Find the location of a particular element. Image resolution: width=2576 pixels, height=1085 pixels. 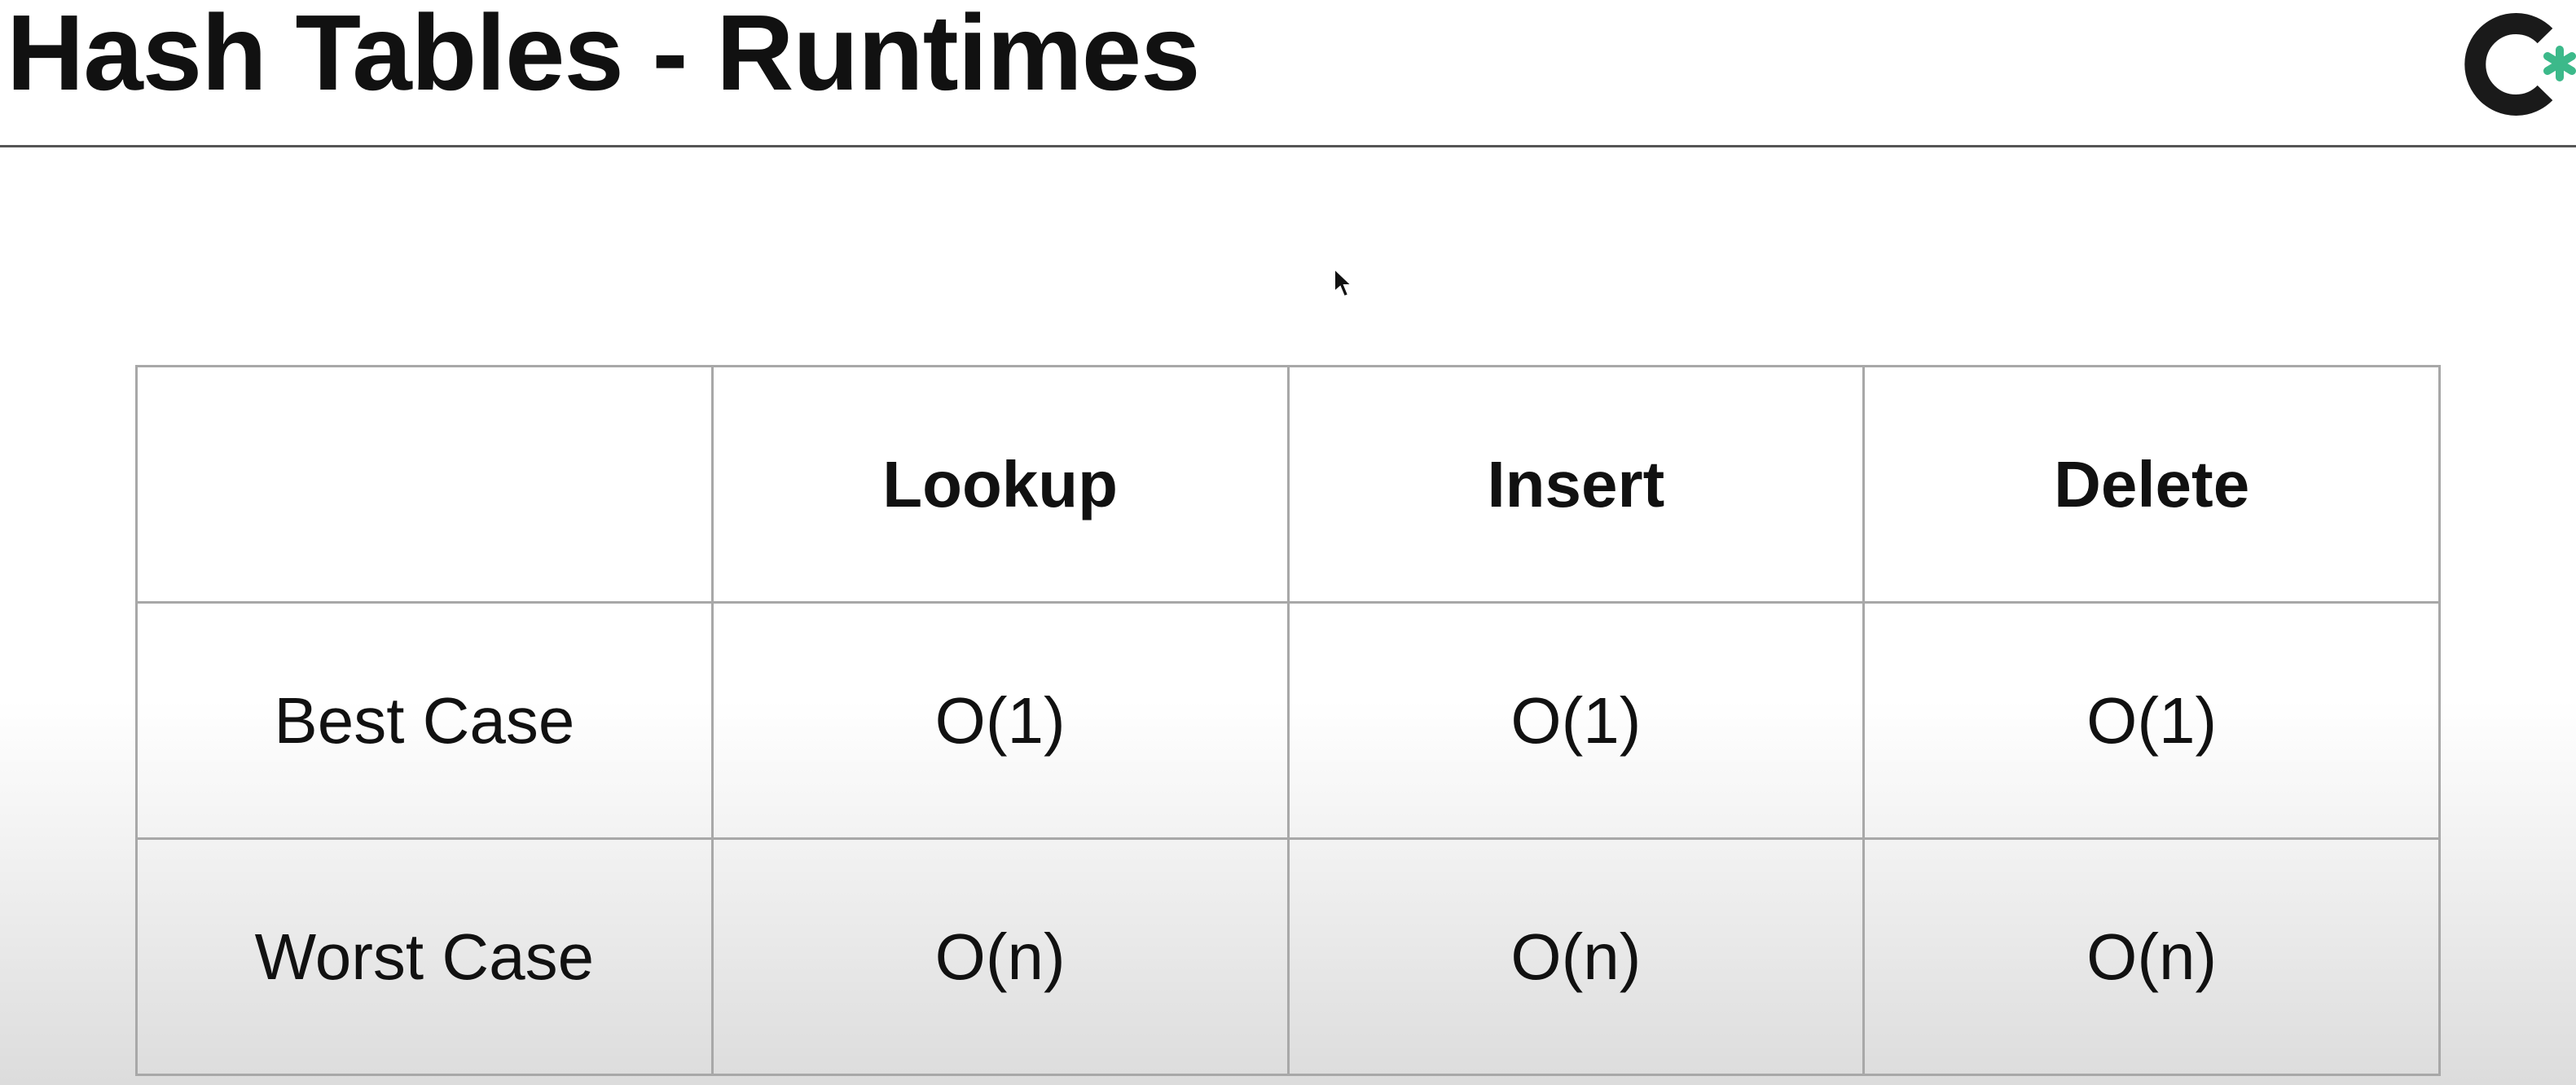

header-delete: Delete is located at coordinates (2151, 485).